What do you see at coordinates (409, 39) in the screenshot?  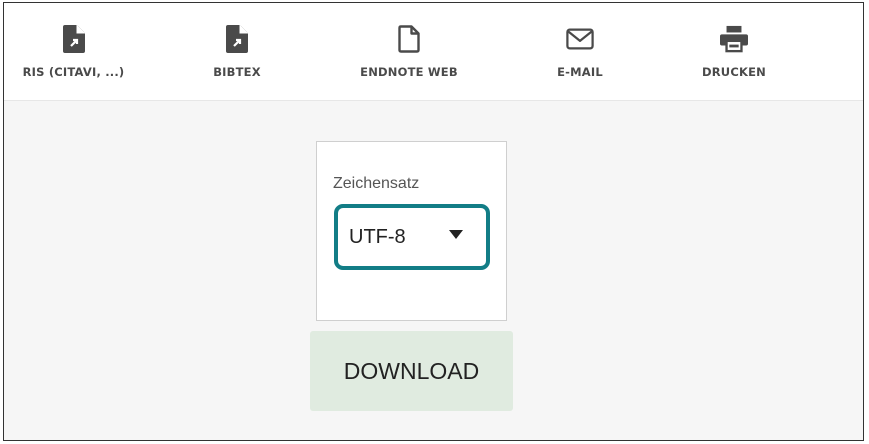 I see `file-outline-icon` at bounding box center [409, 39].